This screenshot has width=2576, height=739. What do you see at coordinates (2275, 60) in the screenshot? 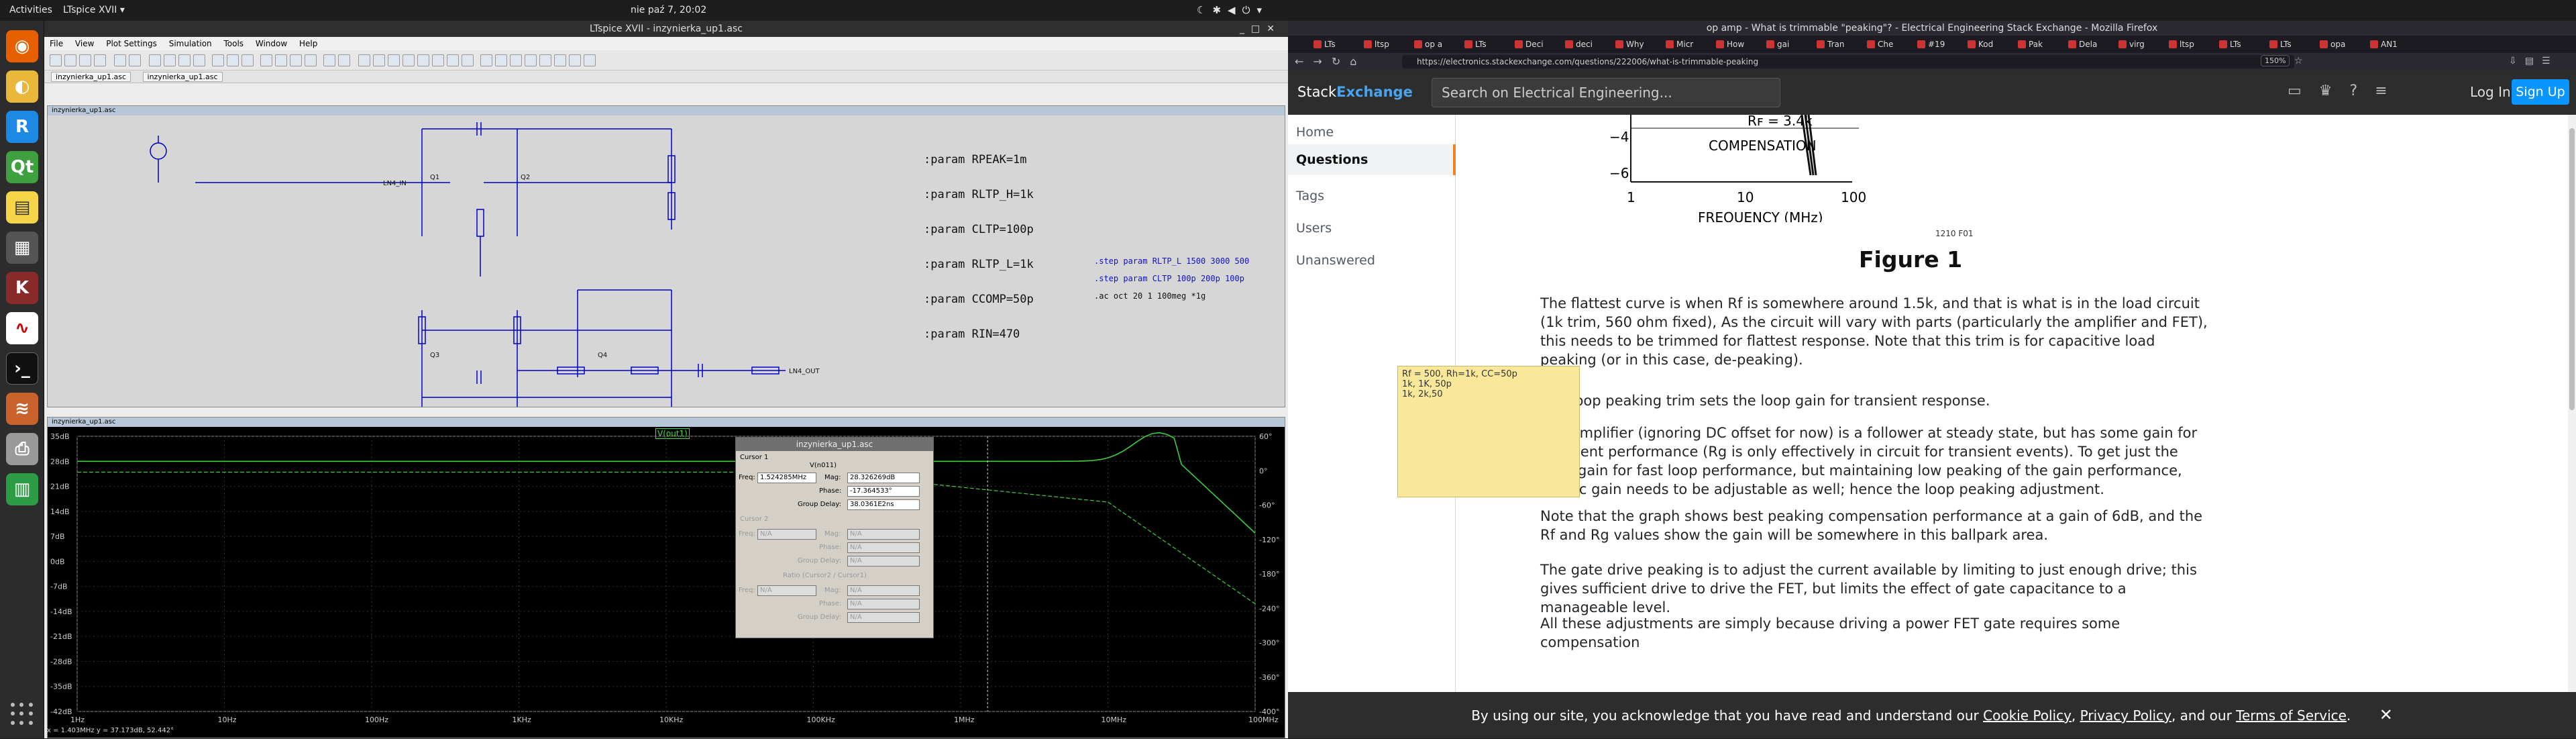
I see `zoom-level: 150%` at bounding box center [2275, 60].